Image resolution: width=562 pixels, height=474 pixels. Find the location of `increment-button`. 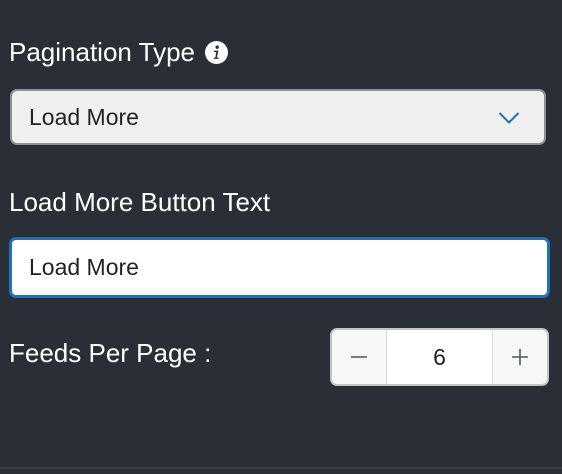

increment-button is located at coordinates (520, 357).